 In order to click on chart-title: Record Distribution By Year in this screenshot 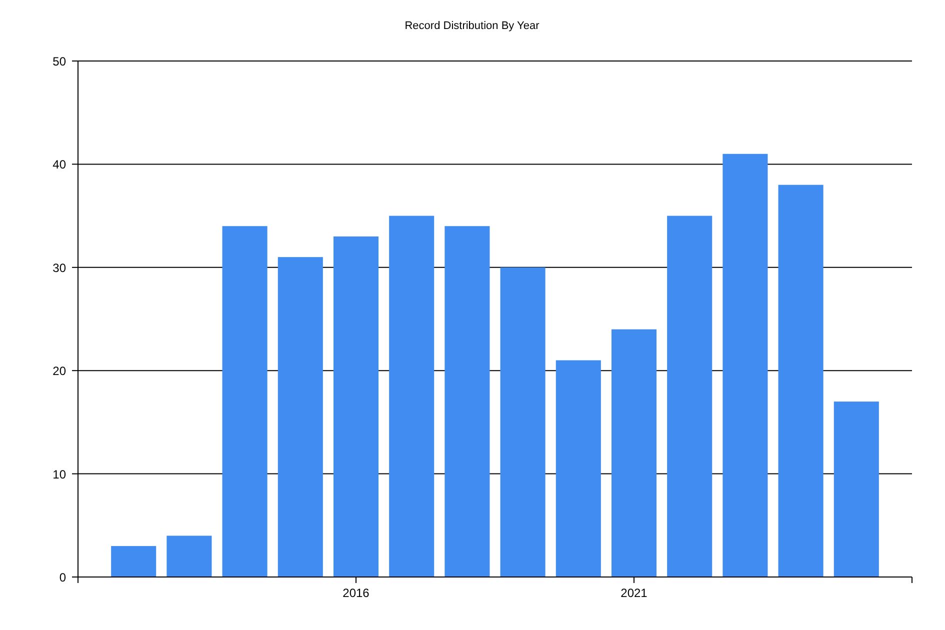, I will do `click(472, 26)`.